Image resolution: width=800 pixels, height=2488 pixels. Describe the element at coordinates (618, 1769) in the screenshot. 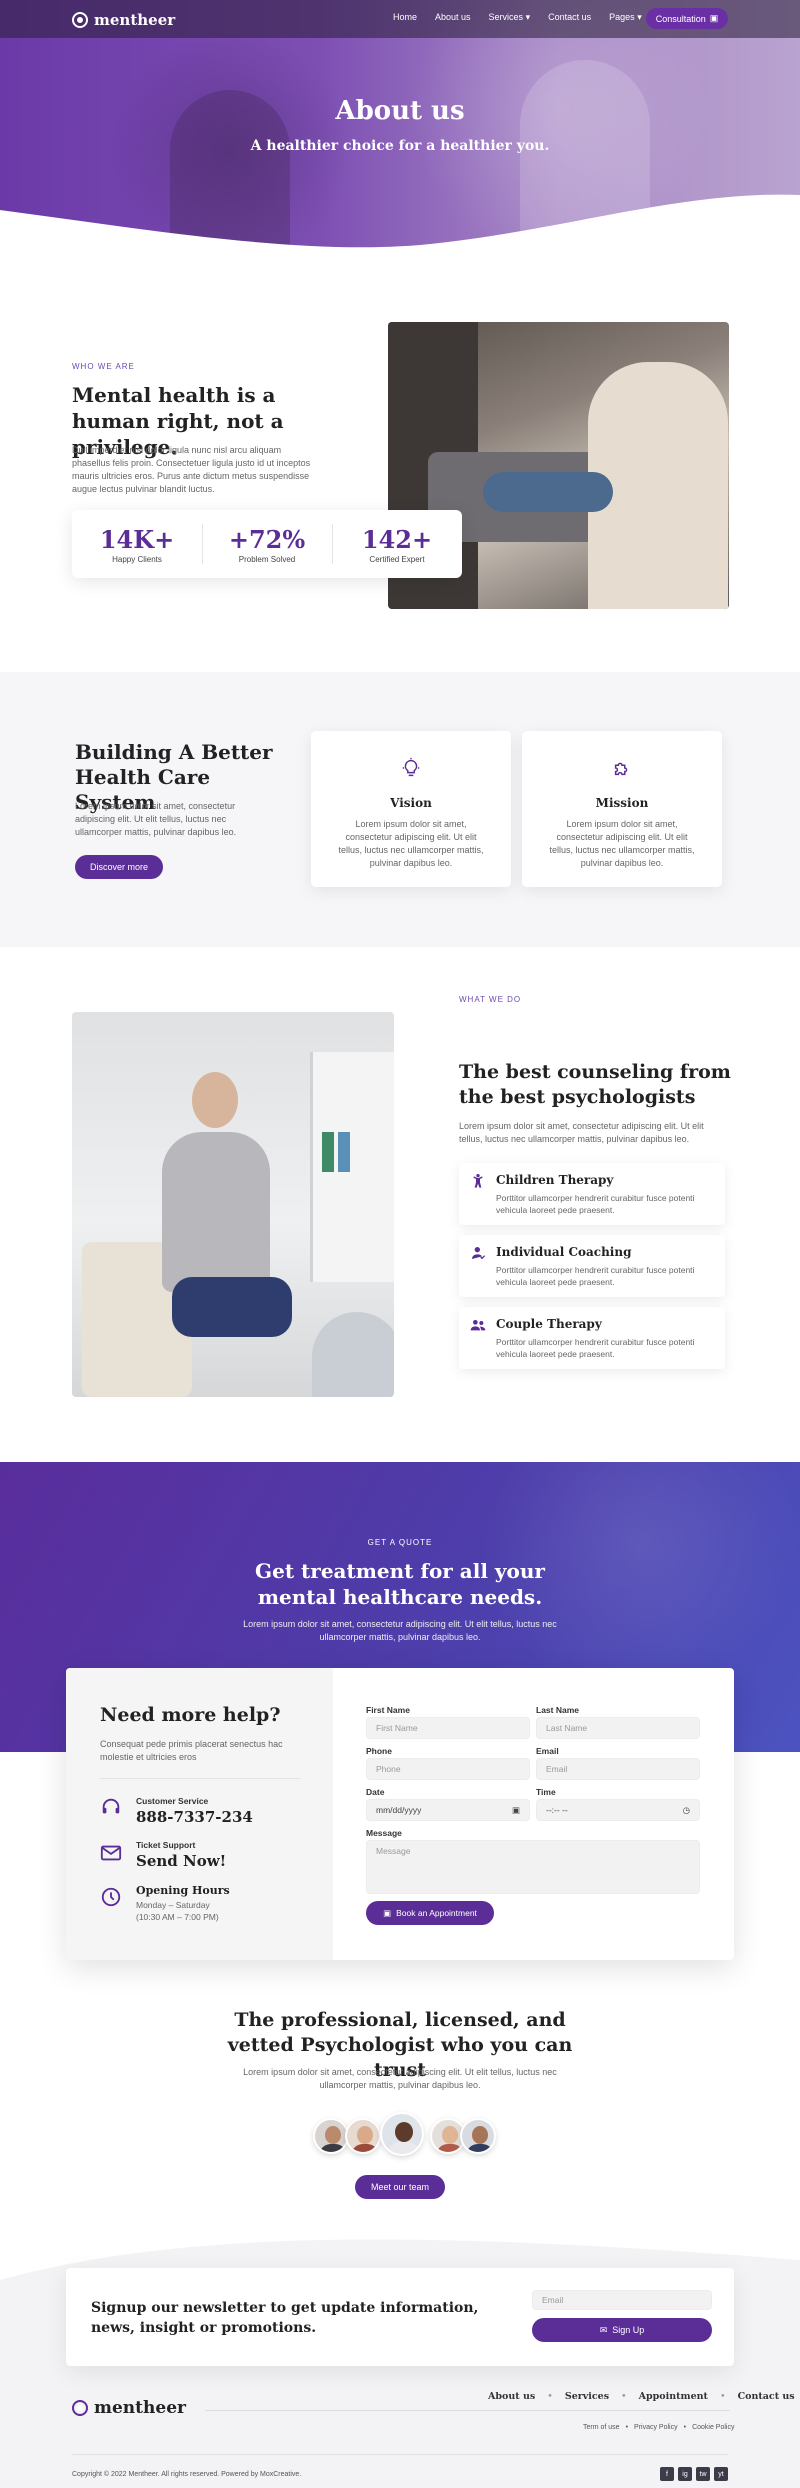

I see `email-field: Email` at that location.